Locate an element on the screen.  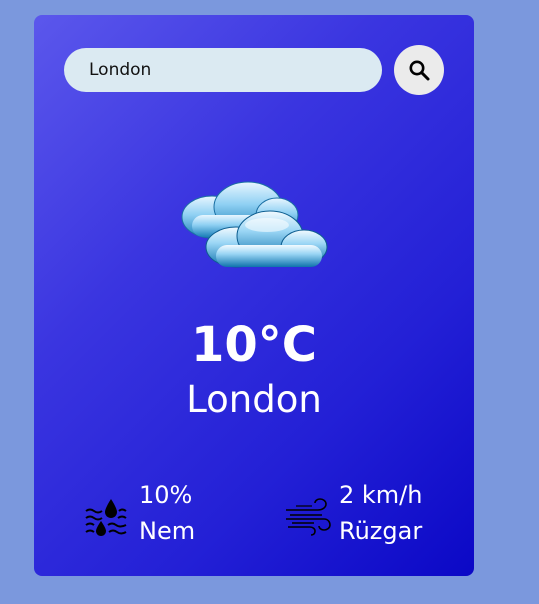
search-button is located at coordinates (419, 70).